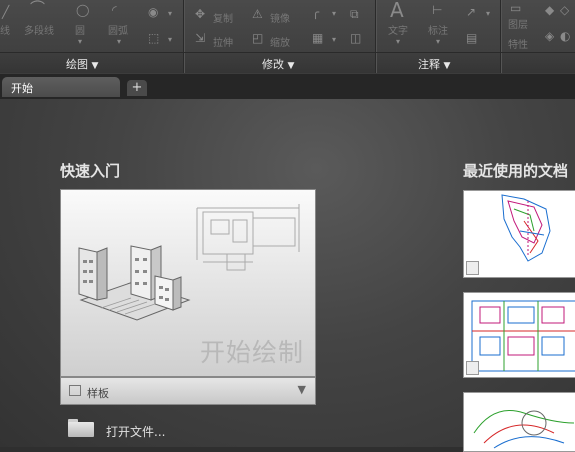 The width and height of the screenshot is (575, 452). I want to click on circle-tool-icon: ◯, so click(82, 10).